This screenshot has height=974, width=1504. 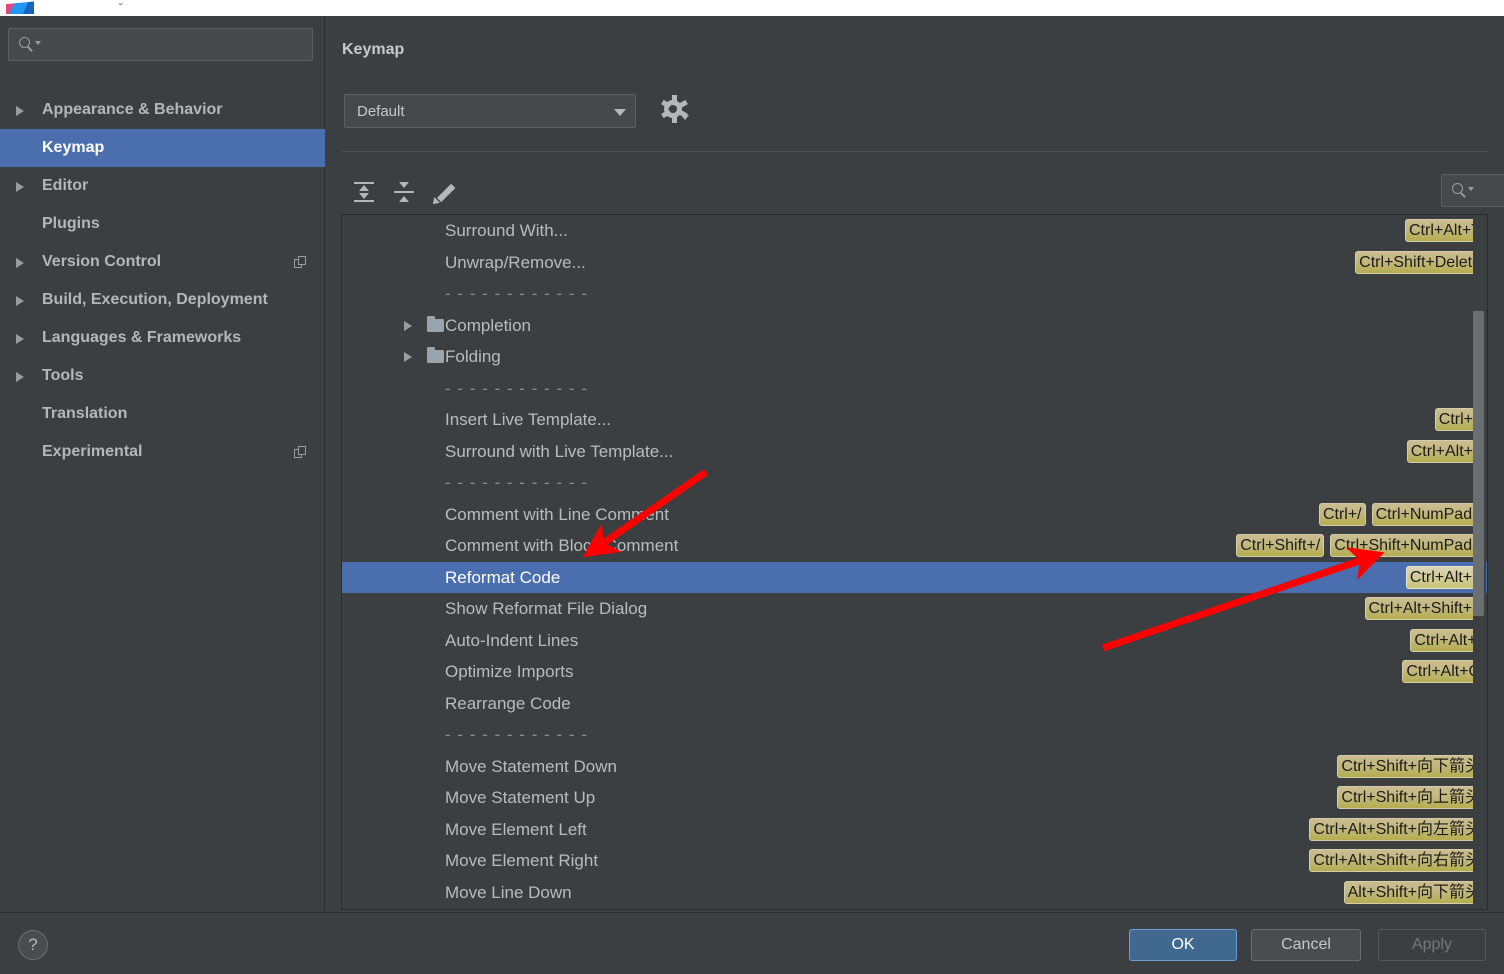 I want to click on cancel-button: Cancel, so click(x=1306, y=945).